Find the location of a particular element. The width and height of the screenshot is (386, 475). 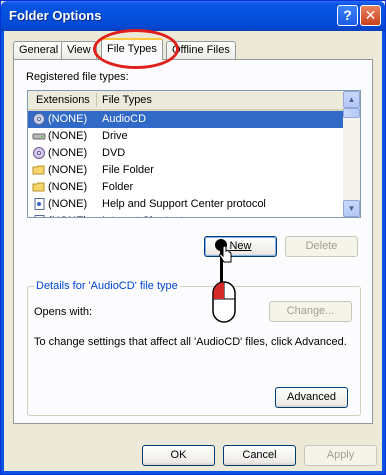

document-icon is located at coordinates (39, 204).